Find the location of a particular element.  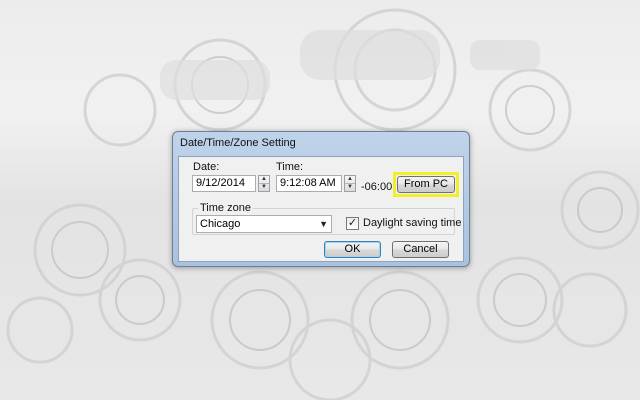

time-spinner: ▲ ▼ is located at coordinates (350, 183).